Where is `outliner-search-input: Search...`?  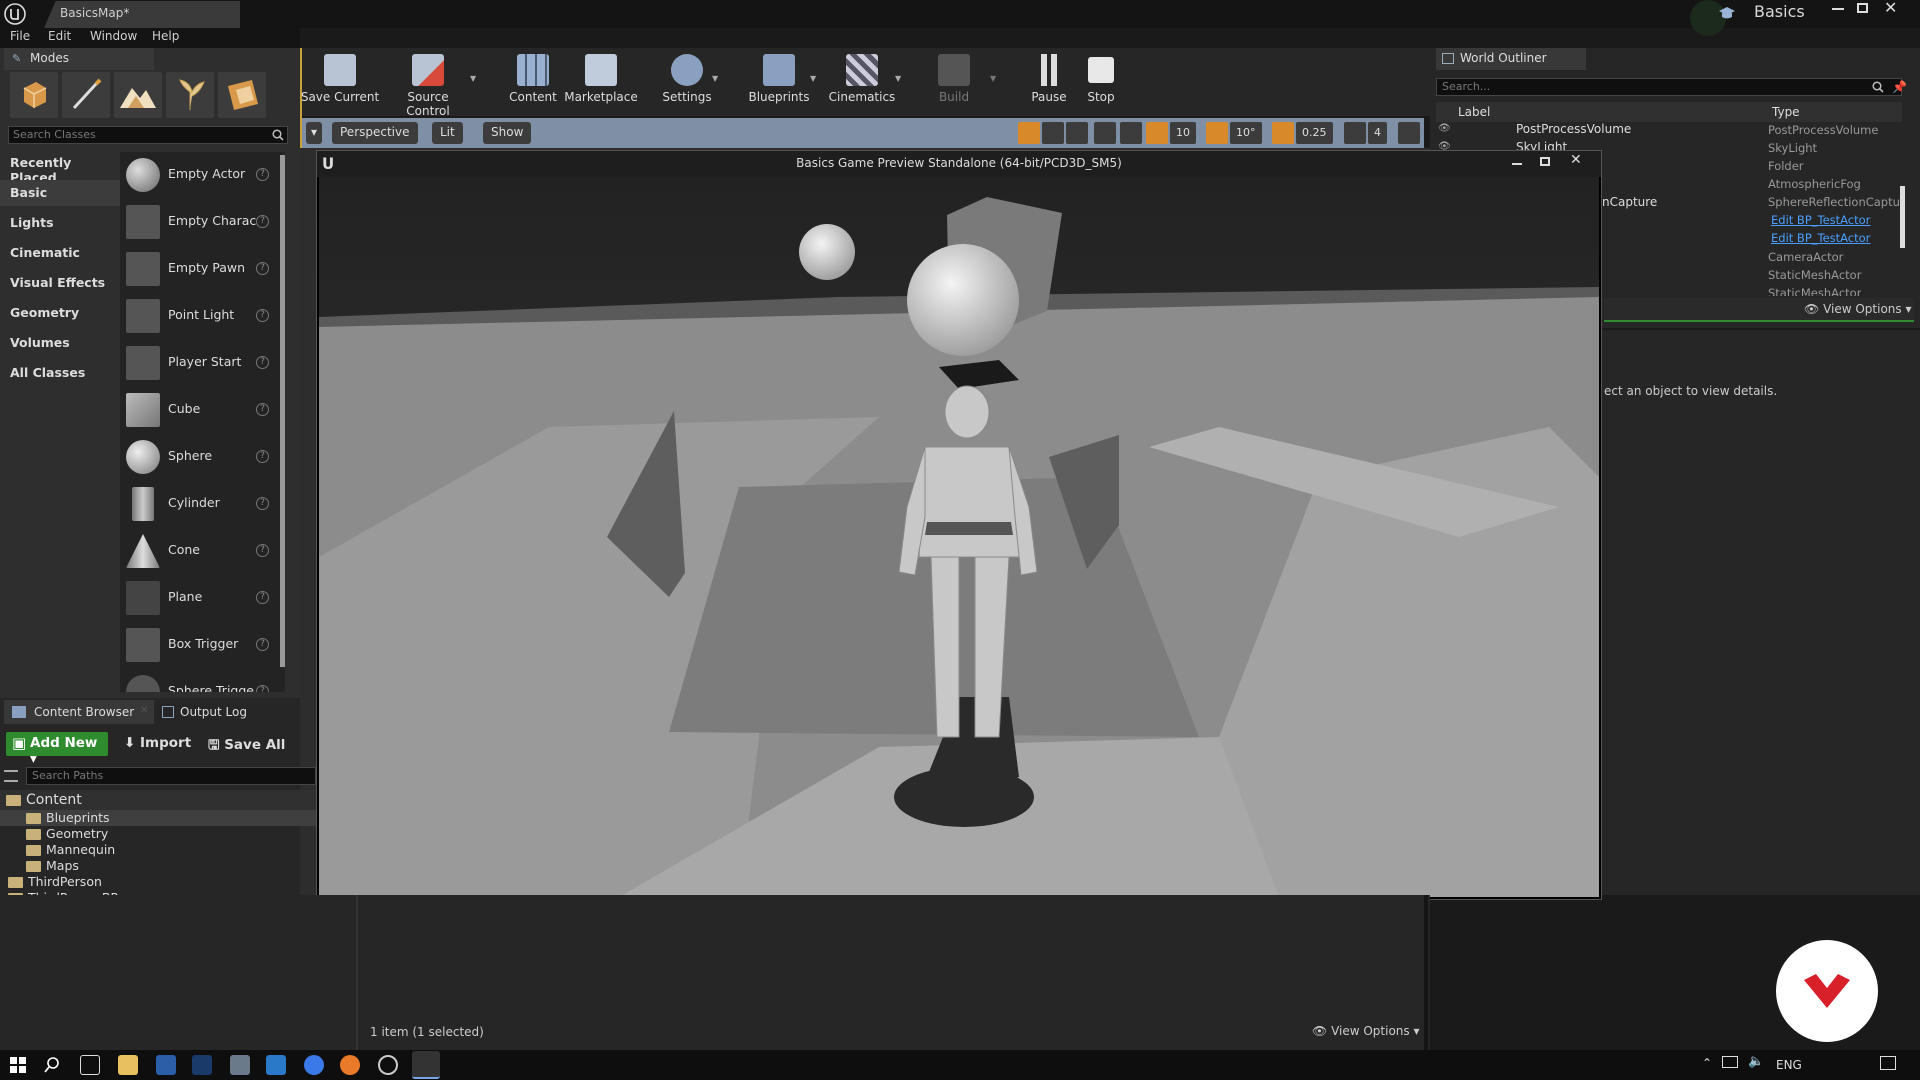 outliner-search-input: Search... is located at coordinates (1669, 87).